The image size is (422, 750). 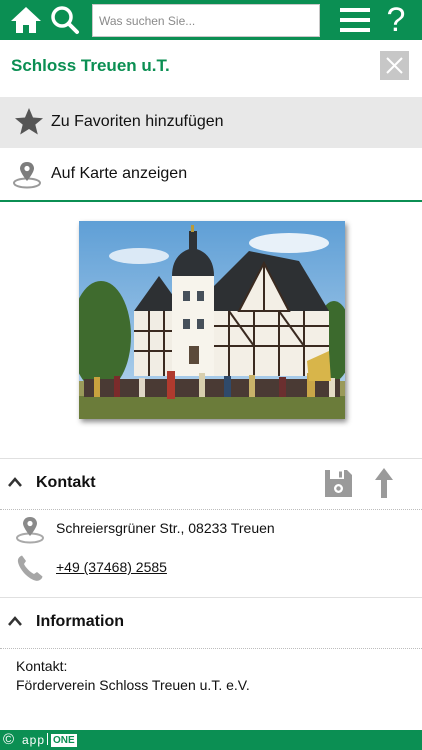 I want to click on kontakt-title: Kontakt, so click(x=66, y=482).